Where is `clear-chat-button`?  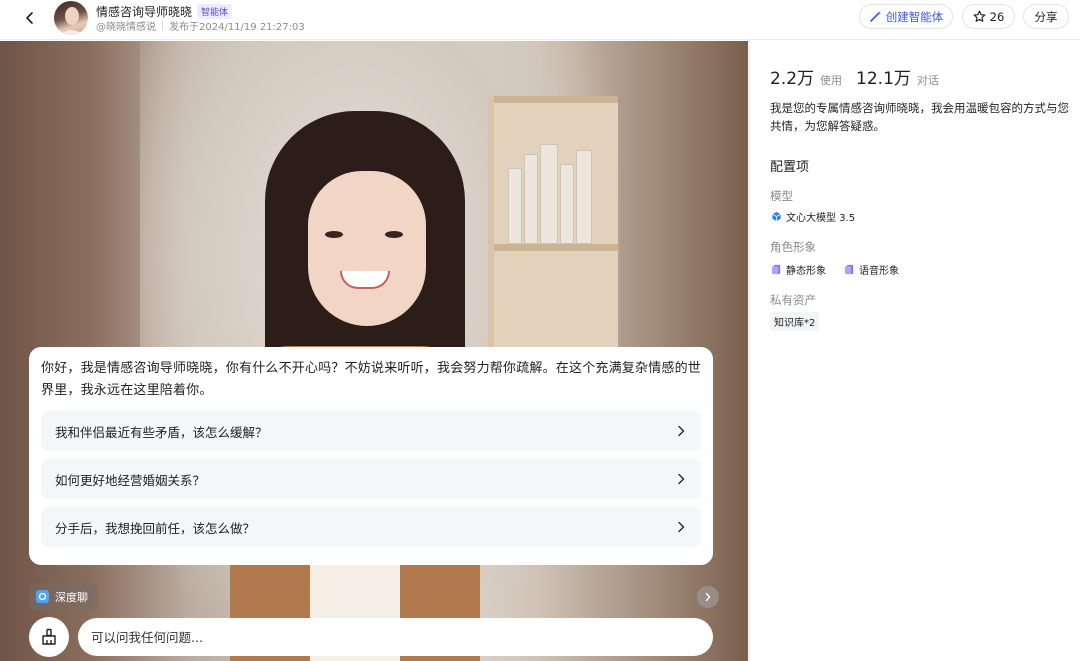 clear-chat-button is located at coordinates (49, 637).